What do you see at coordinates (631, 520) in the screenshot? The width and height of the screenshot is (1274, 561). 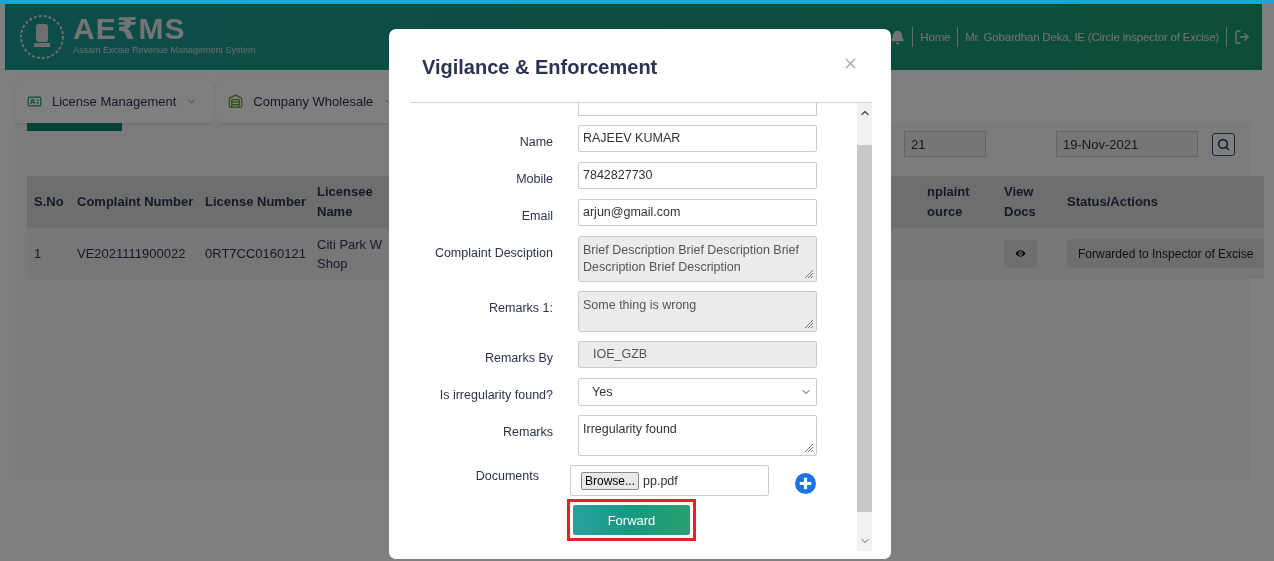 I see `forward-button: Forward` at bounding box center [631, 520].